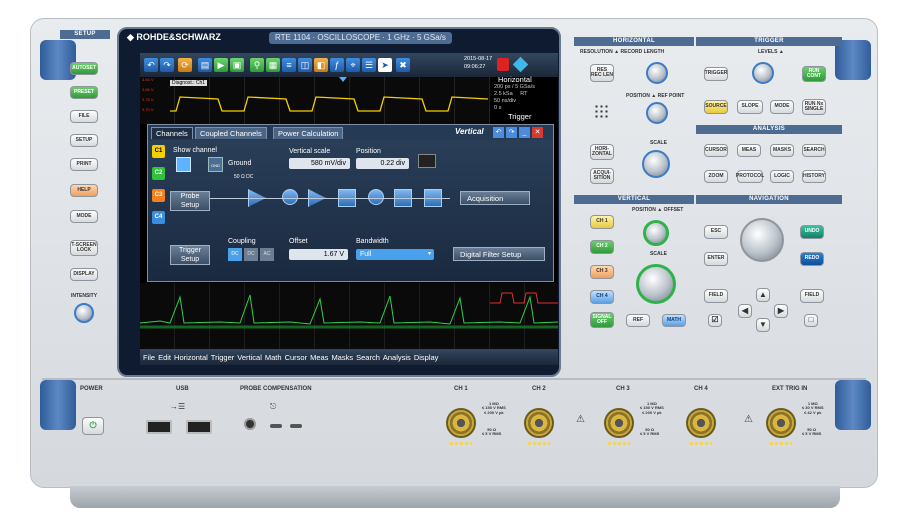 The image size is (909, 515). Describe the element at coordinates (84, 116) in the screenshot. I see `file-button: FILE` at that location.